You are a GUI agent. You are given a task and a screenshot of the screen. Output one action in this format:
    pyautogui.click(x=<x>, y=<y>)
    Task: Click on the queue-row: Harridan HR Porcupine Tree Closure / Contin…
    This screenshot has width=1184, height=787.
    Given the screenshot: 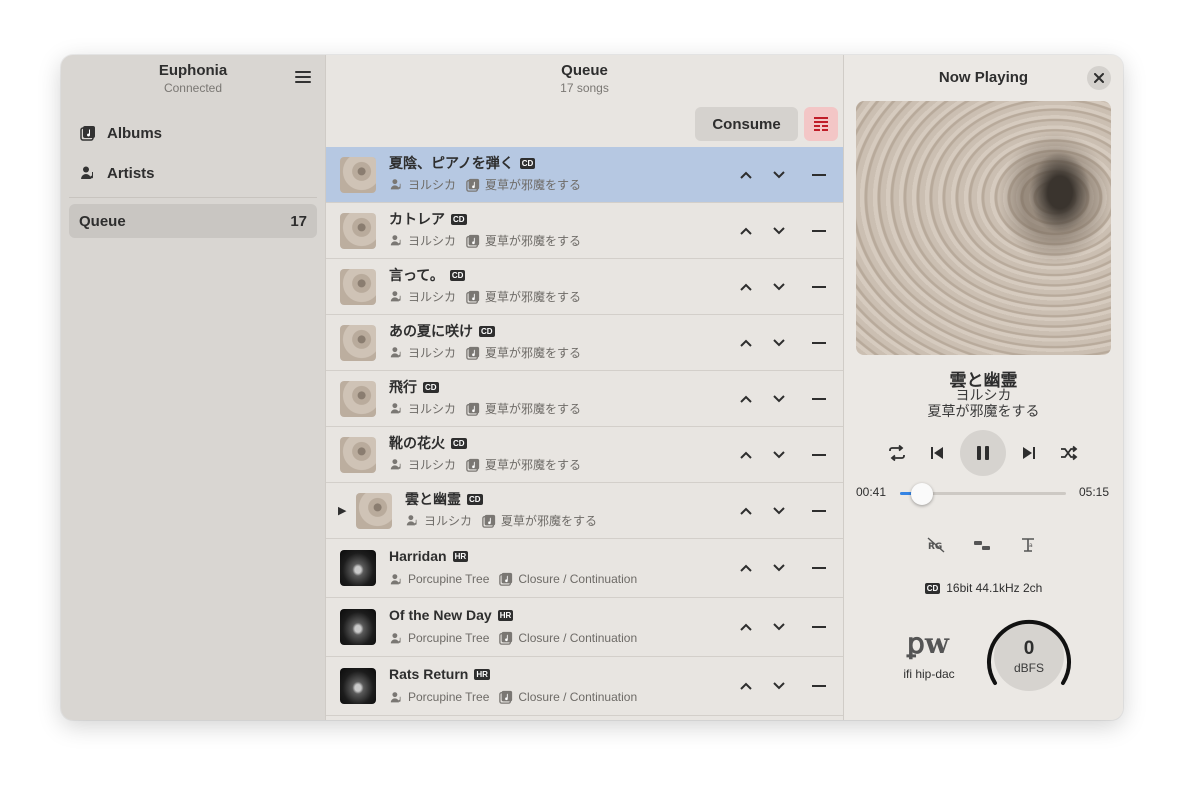 What is the action you would take?
    pyautogui.click(x=584, y=568)
    